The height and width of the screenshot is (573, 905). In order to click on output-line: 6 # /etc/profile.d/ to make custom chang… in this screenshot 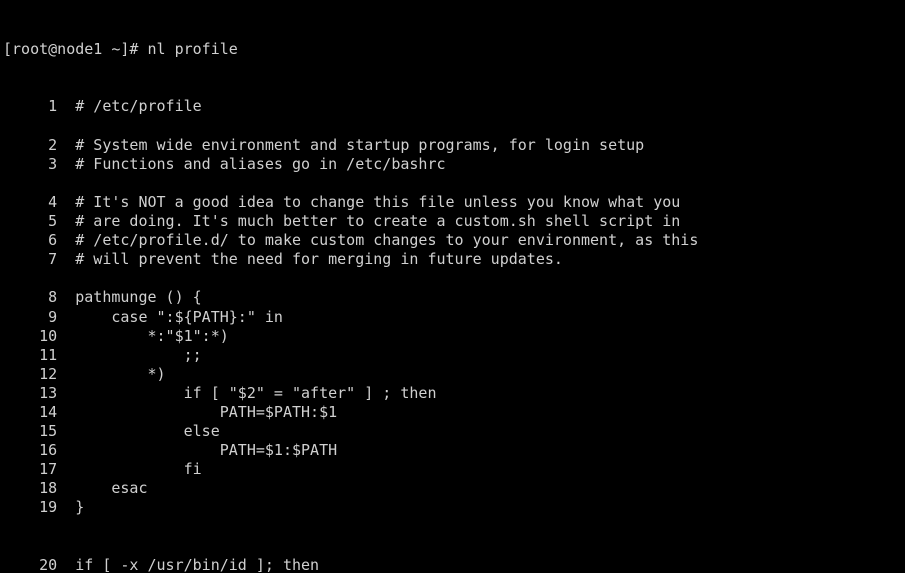, I will do `click(454, 240)`.